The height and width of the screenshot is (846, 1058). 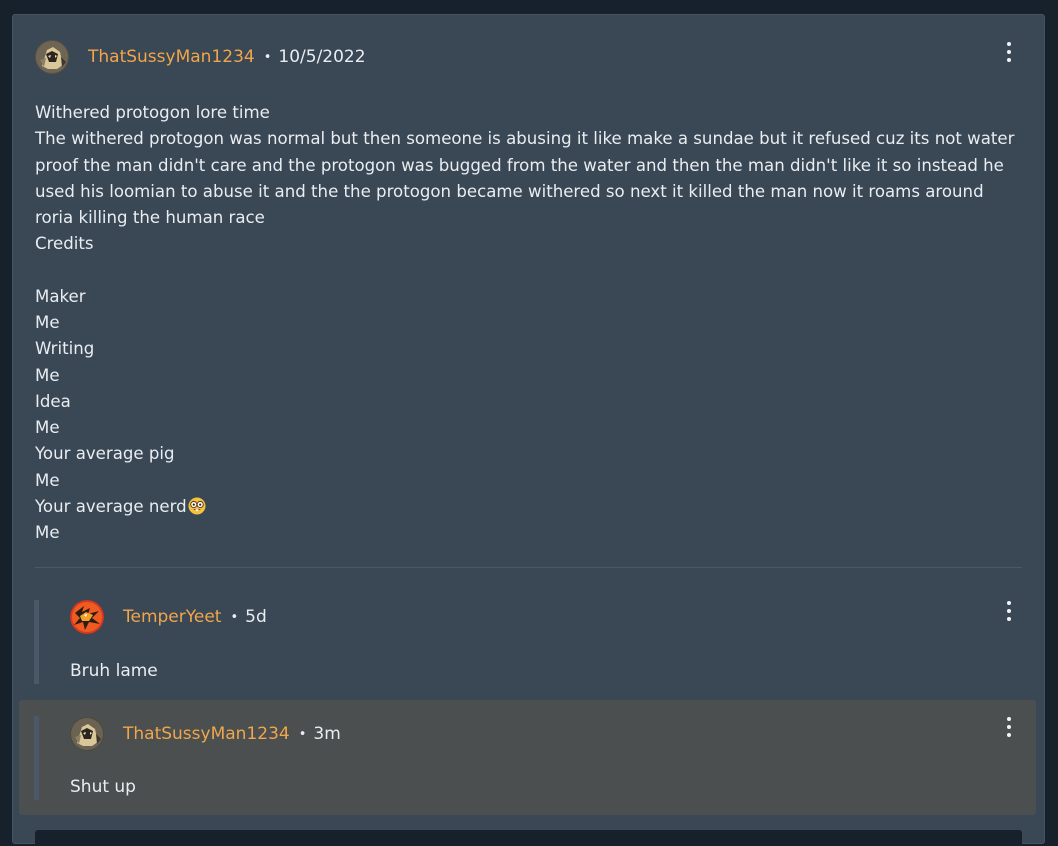 I want to click on reply-time: 5d, so click(x=256, y=617).